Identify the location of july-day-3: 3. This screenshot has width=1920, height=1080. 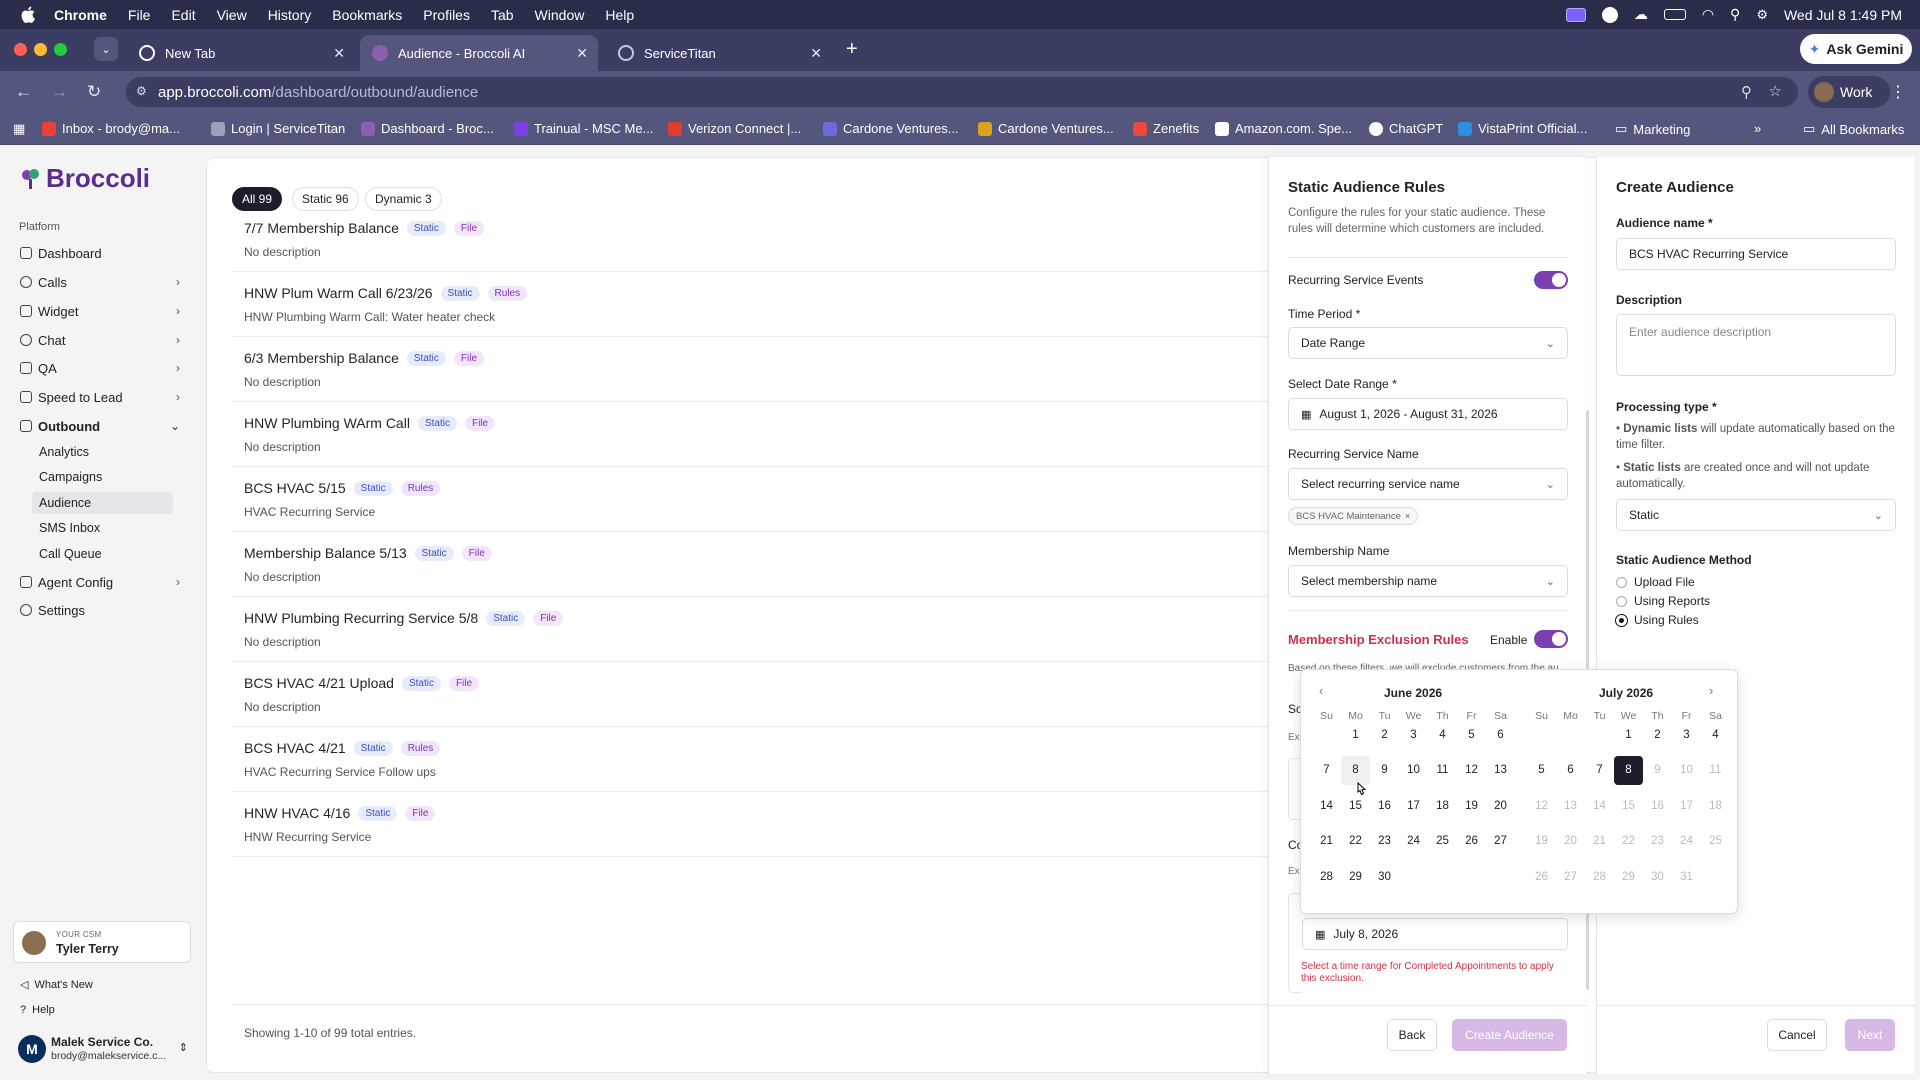
(1686, 734).